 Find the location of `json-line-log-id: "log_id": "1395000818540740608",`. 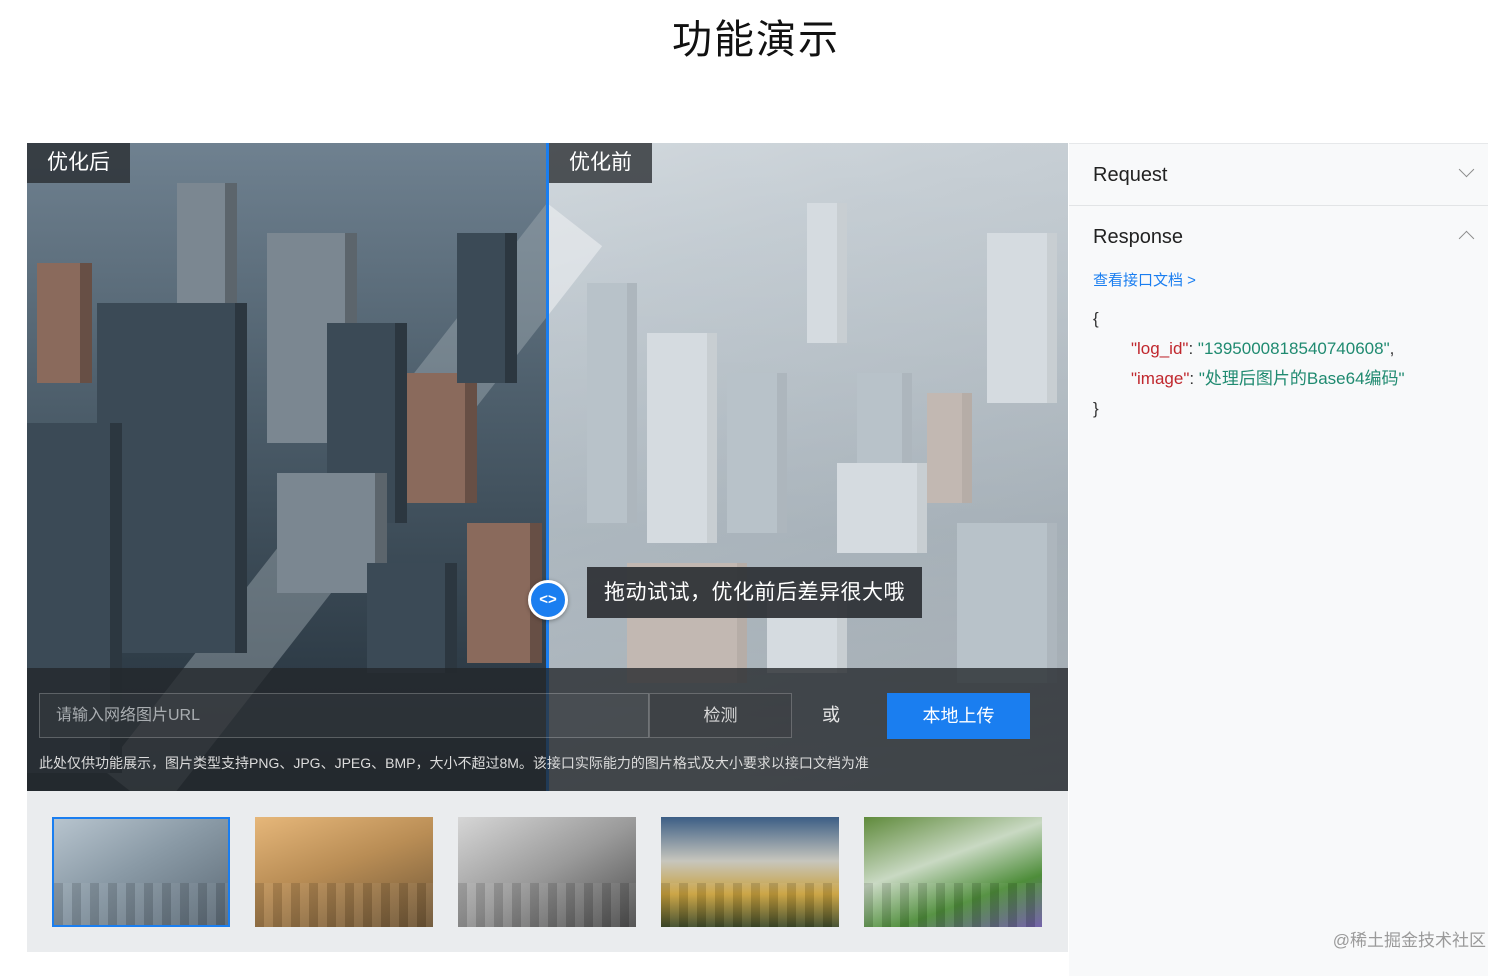

json-line-log-id: "log_id": "1395000818540740608", is located at coordinates (1263, 348).